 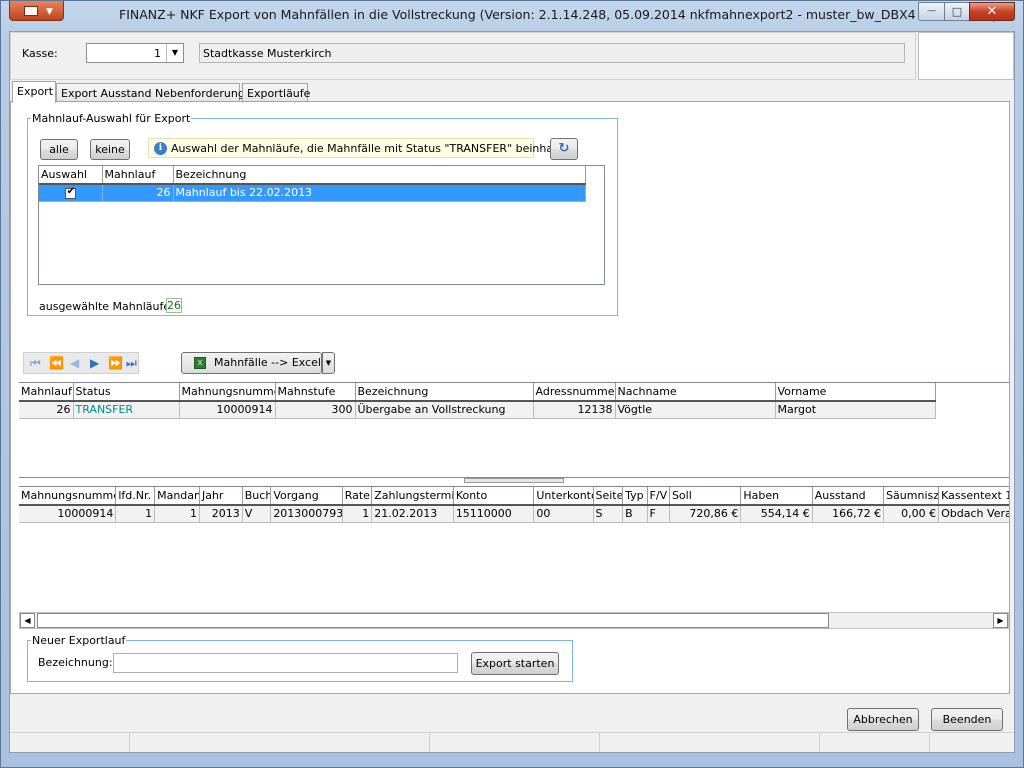 What do you see at coordinates (911, 514) in the screenshot?
I see `saeumnis-cell: 0,00 €` at bounding box center [911, 514].